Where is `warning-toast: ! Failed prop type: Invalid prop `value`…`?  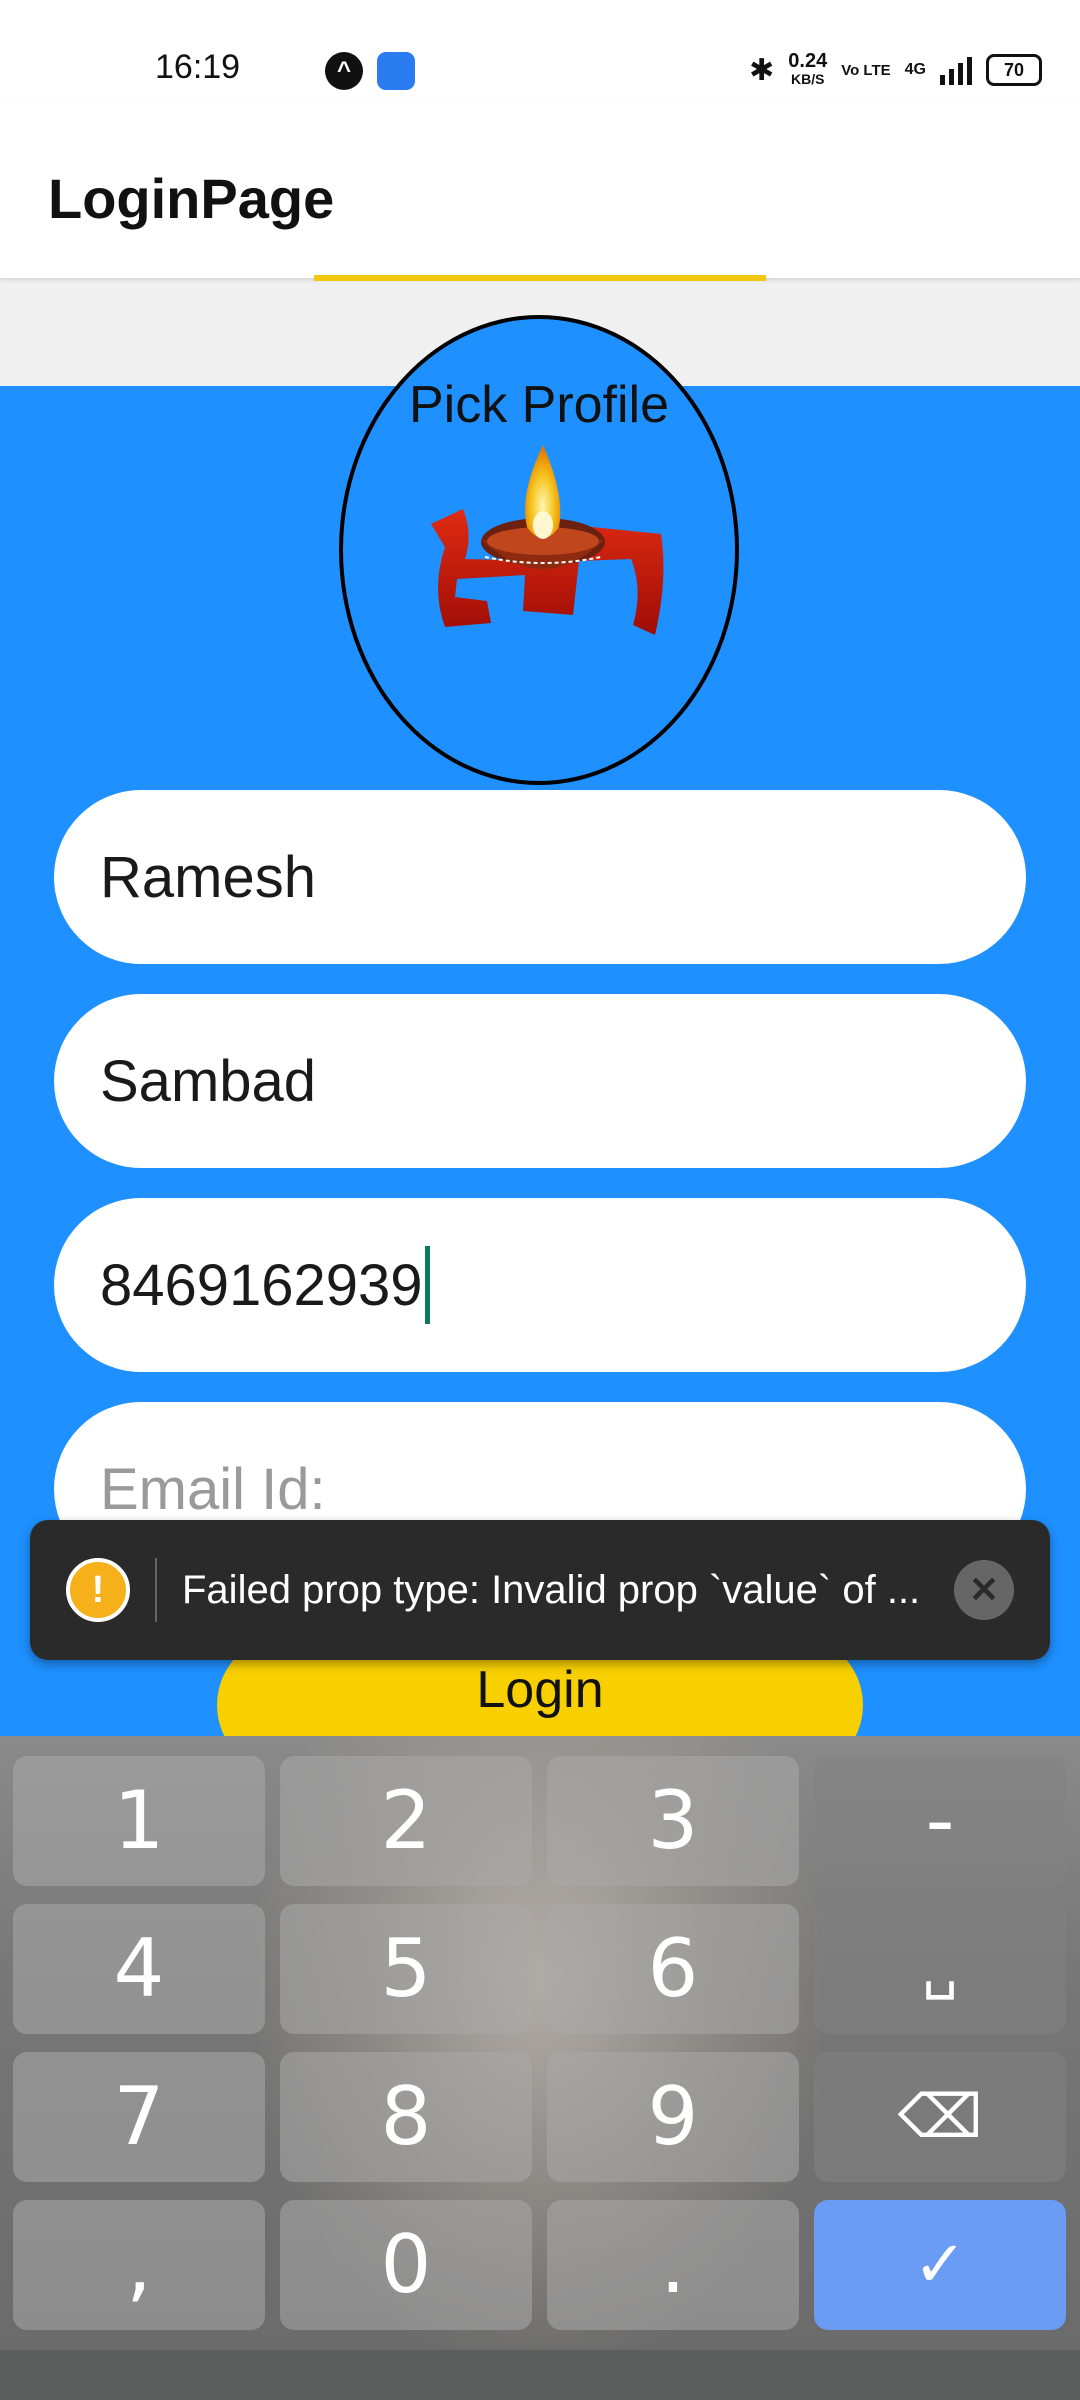 warning-toast: ! Failed prop type: Invalid prop `value`… is located at coordinates (540, 1590).